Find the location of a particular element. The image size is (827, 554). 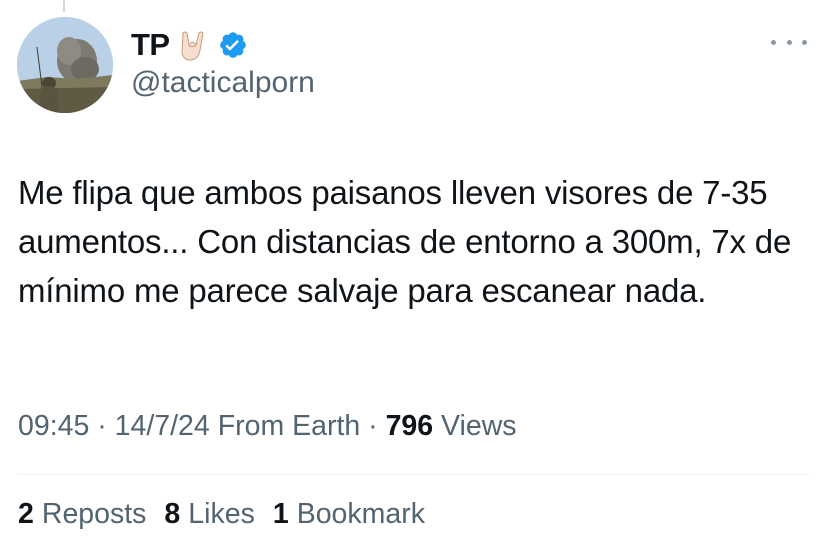

likes-count: 8 is located at coordinates (172, 514).